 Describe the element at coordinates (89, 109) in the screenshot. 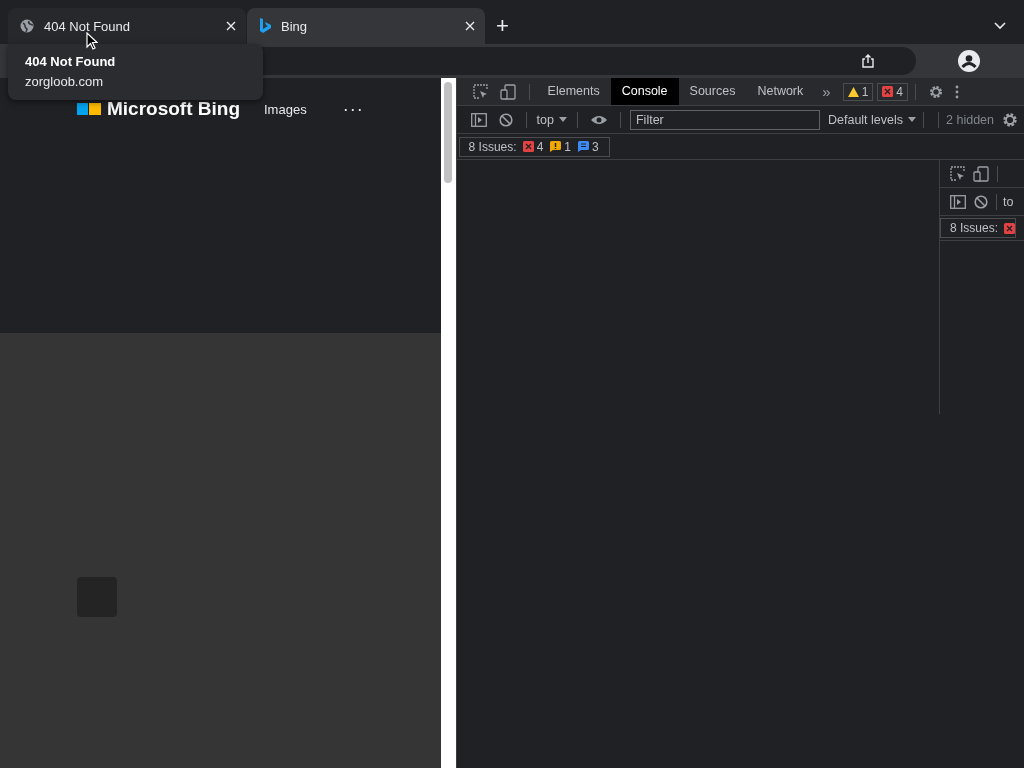

I see `logo-icon` at that location.